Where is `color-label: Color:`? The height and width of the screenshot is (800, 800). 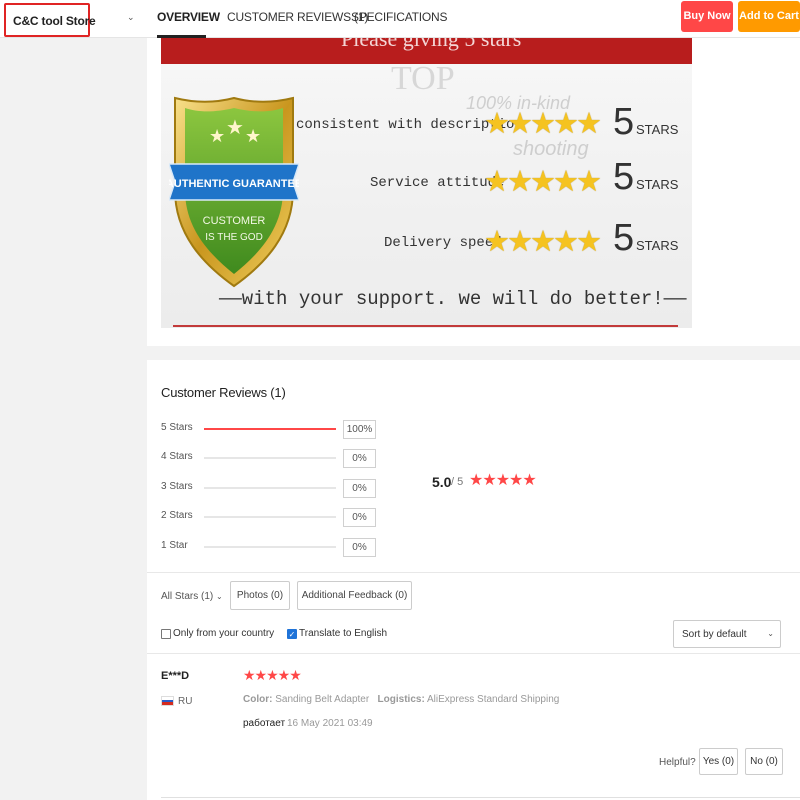
color-label: Color: is located at coordinates (258, 699).